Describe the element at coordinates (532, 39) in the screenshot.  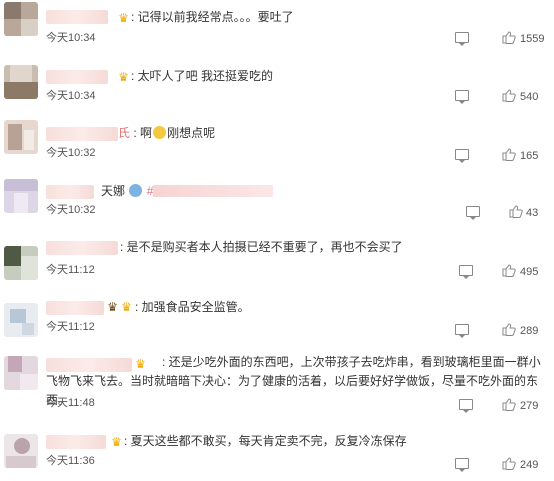
I see `like-count: 1559` at that location.